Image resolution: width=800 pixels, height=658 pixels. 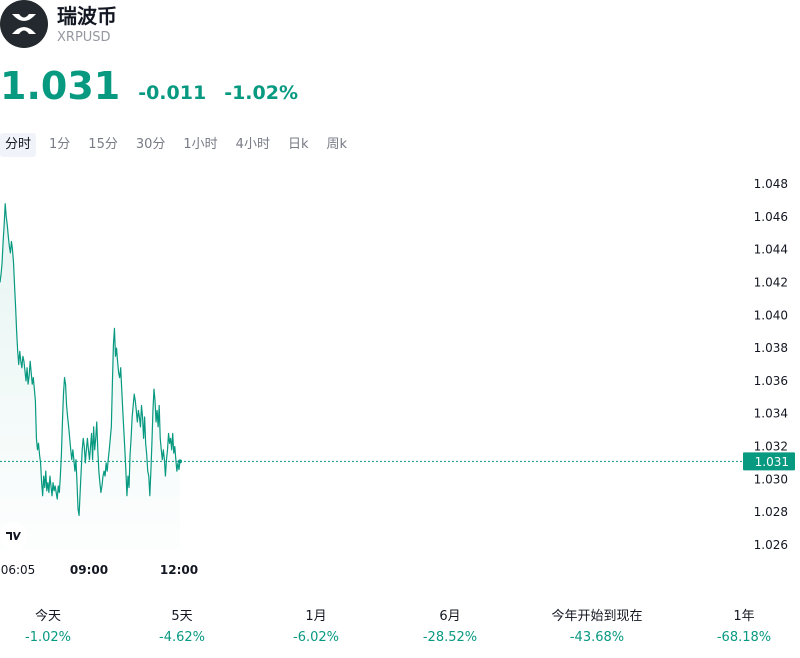 What do you see at coordinates (772, 462) in the screenshot?
I see `current-price-label: 1.031` at bounding box center [772, 462].